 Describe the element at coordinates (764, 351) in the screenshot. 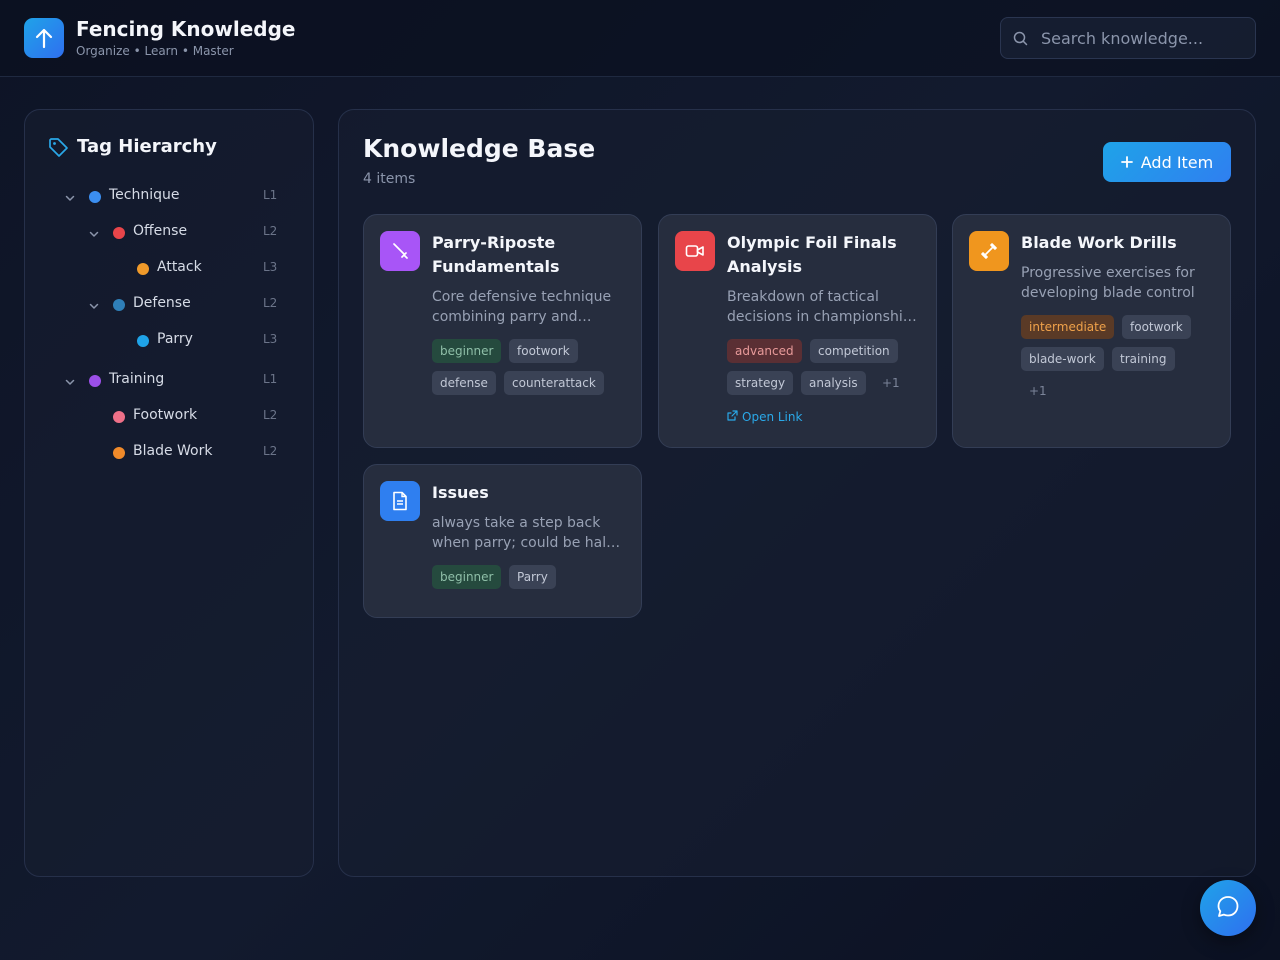

I see `tag-chip: advanced` at that location.